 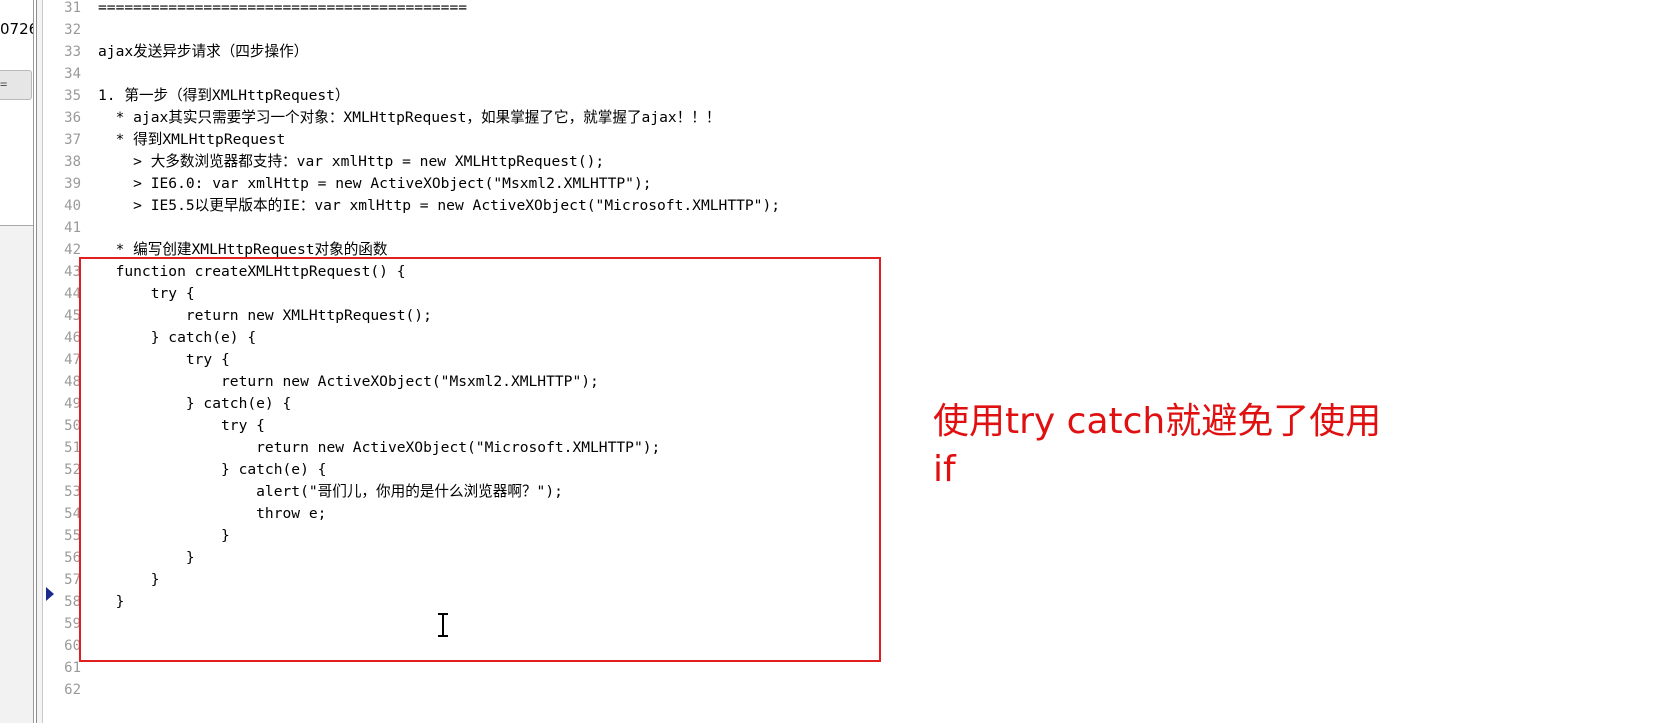 I want to click on code-line: 1. 第一步（得到XMLHttpRequest）, so click(x=224, y=96).